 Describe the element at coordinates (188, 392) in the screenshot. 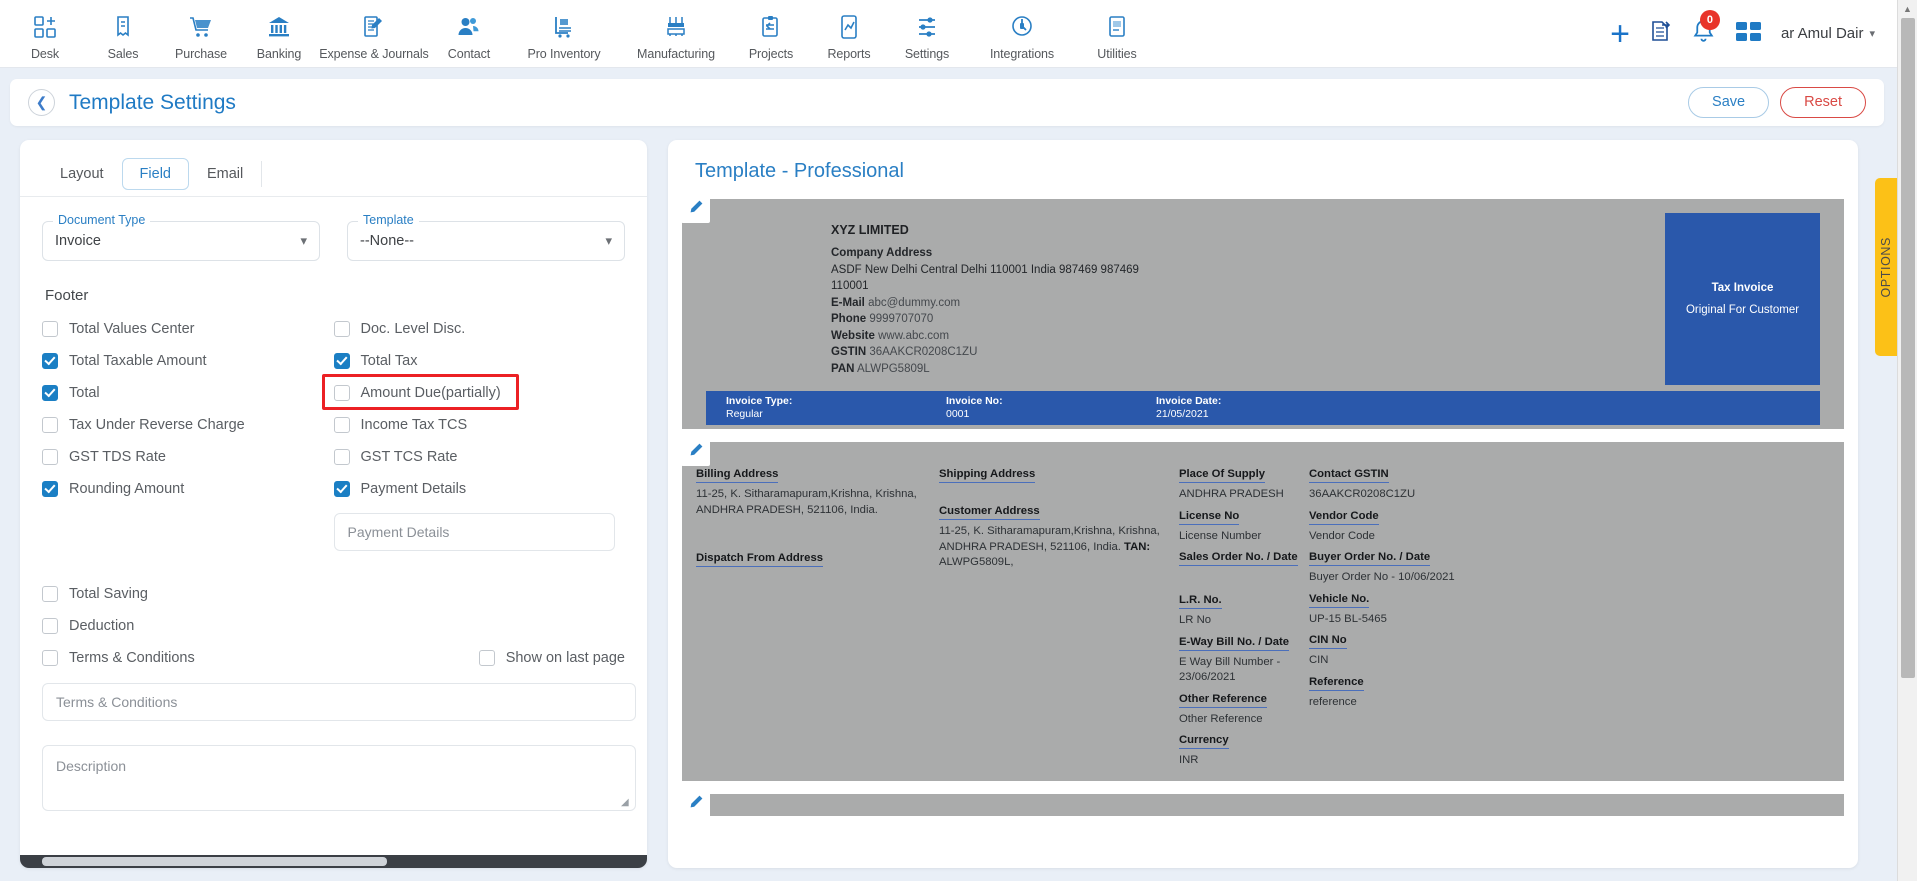

I see `checkbox-row-total: Total` at that location.